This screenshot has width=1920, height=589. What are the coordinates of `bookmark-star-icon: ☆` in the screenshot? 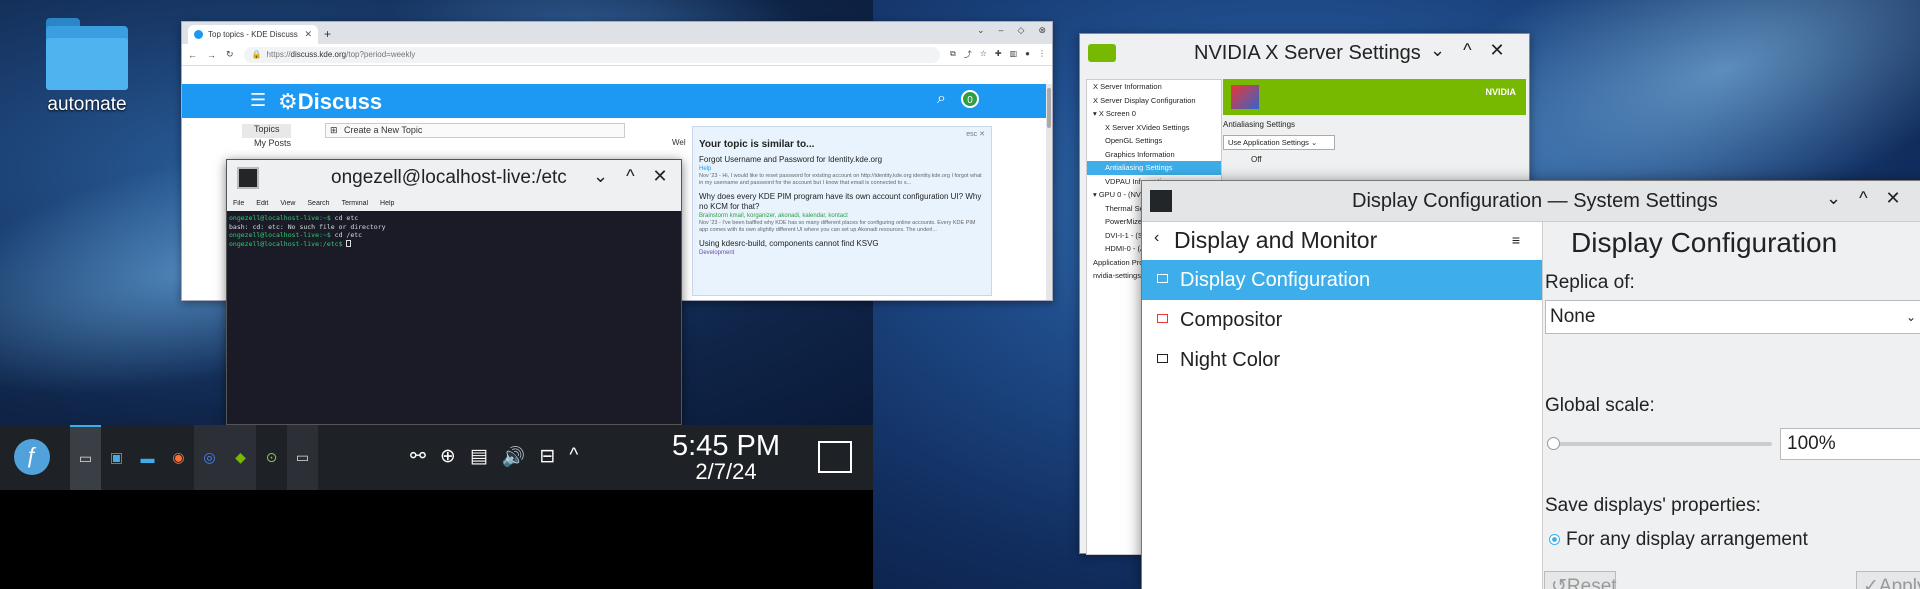 It's located at (983, 54).